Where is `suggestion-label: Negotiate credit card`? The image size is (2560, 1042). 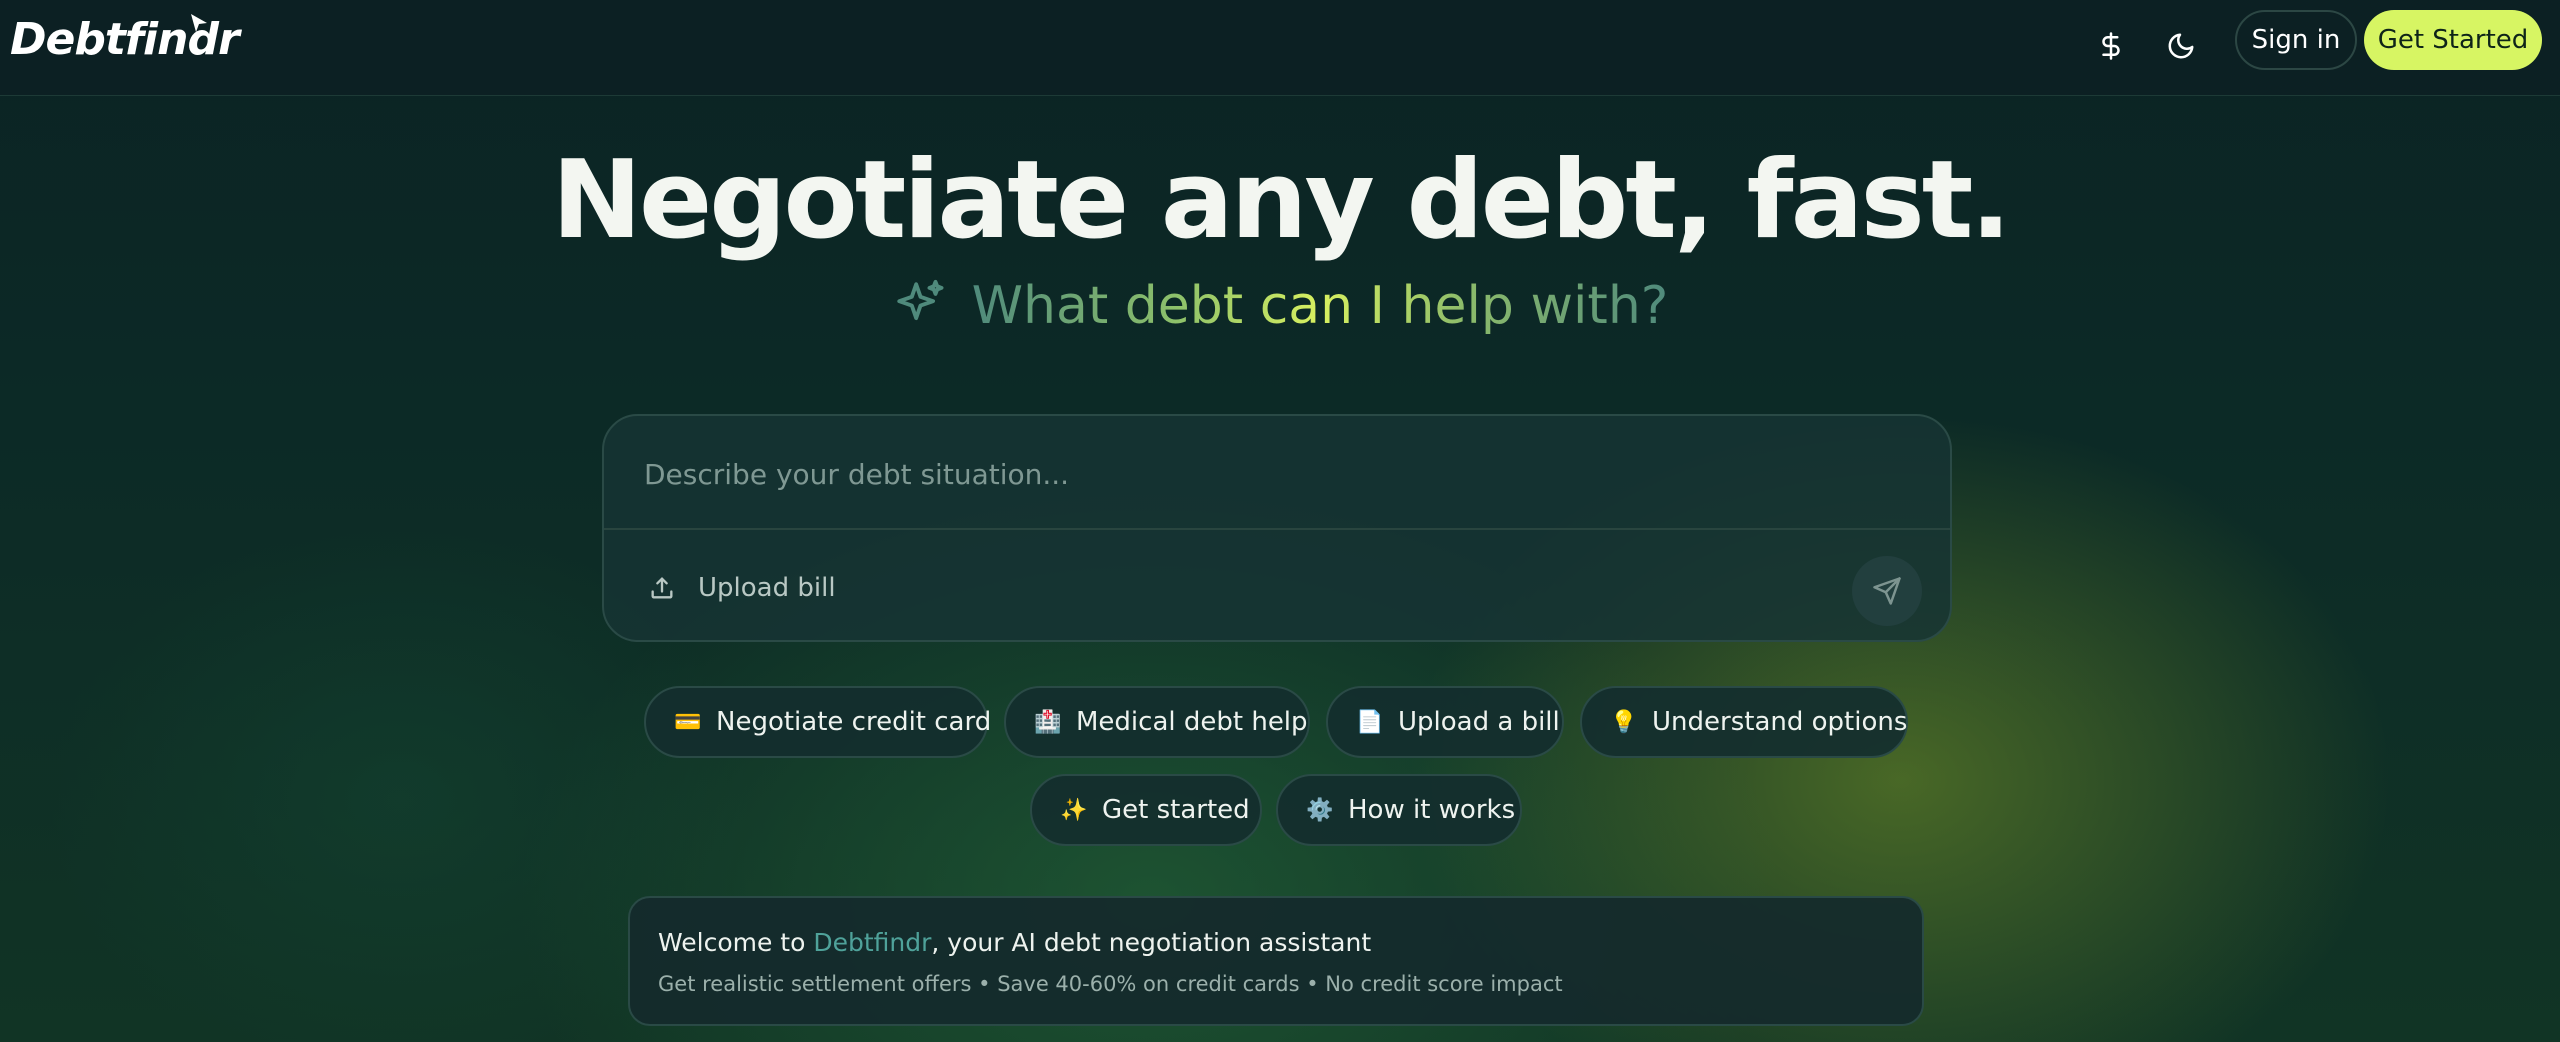 suggestion-label: Negotiate credit card is located at coordinates (854, 722).